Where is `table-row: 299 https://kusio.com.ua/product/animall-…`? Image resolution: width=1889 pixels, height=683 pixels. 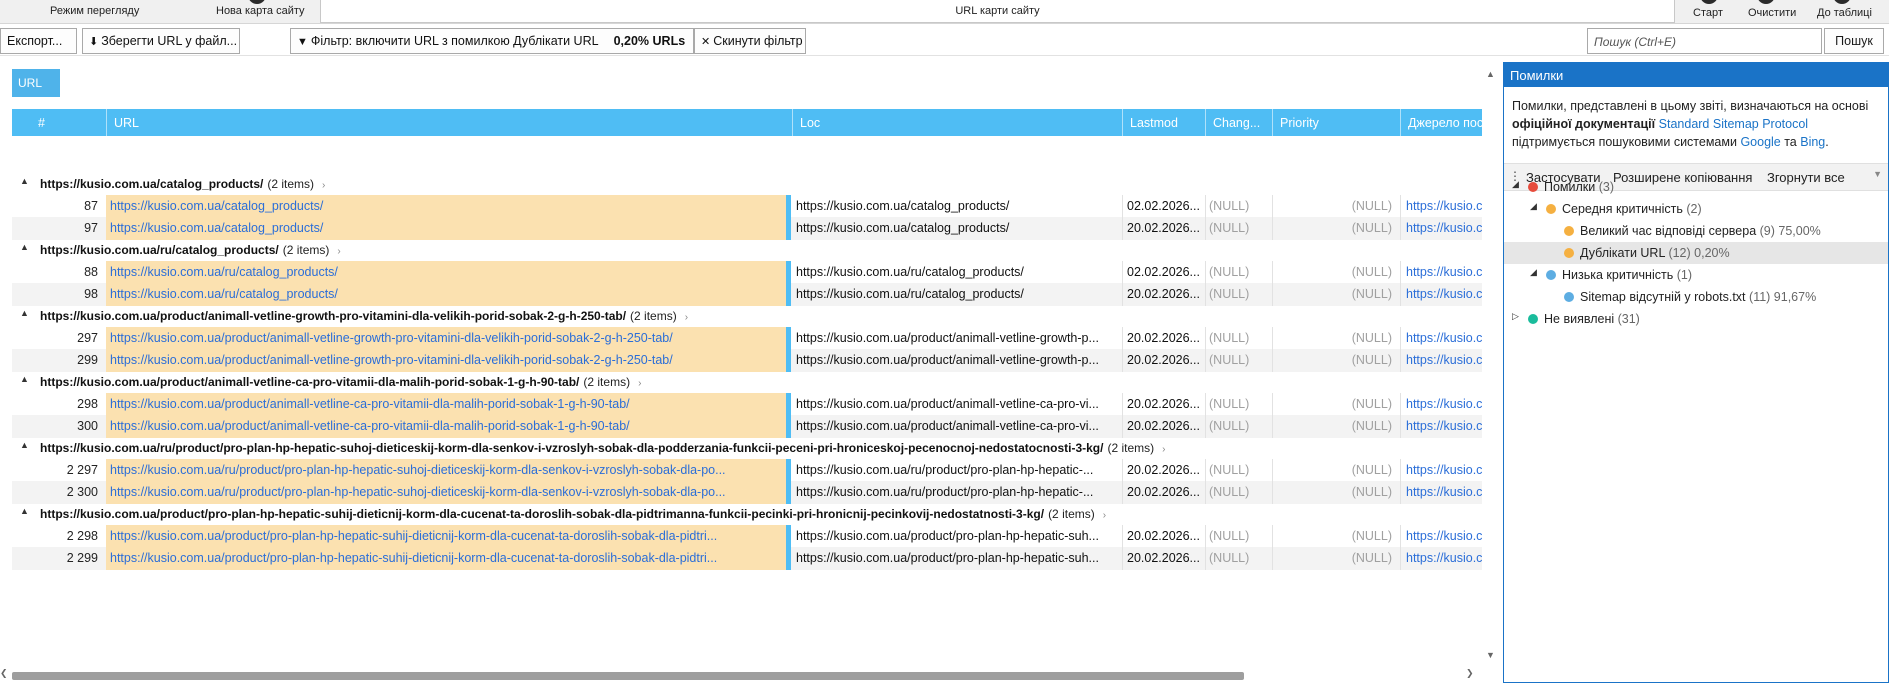
table-row: 299 https://kusio.com.ua/product/animall-… is located at coordinates (747, 360).